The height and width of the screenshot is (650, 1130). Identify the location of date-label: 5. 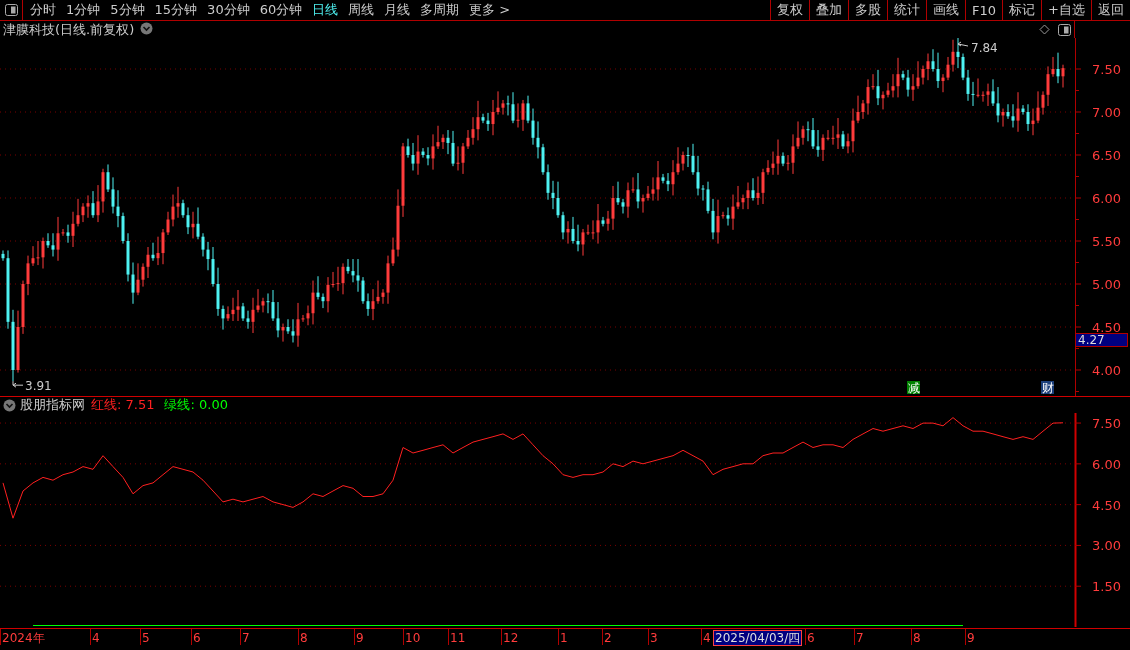
(146, 638).